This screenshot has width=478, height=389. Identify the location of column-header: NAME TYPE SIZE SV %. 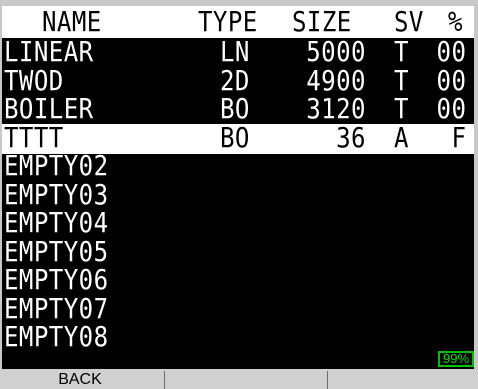
(238, 22).